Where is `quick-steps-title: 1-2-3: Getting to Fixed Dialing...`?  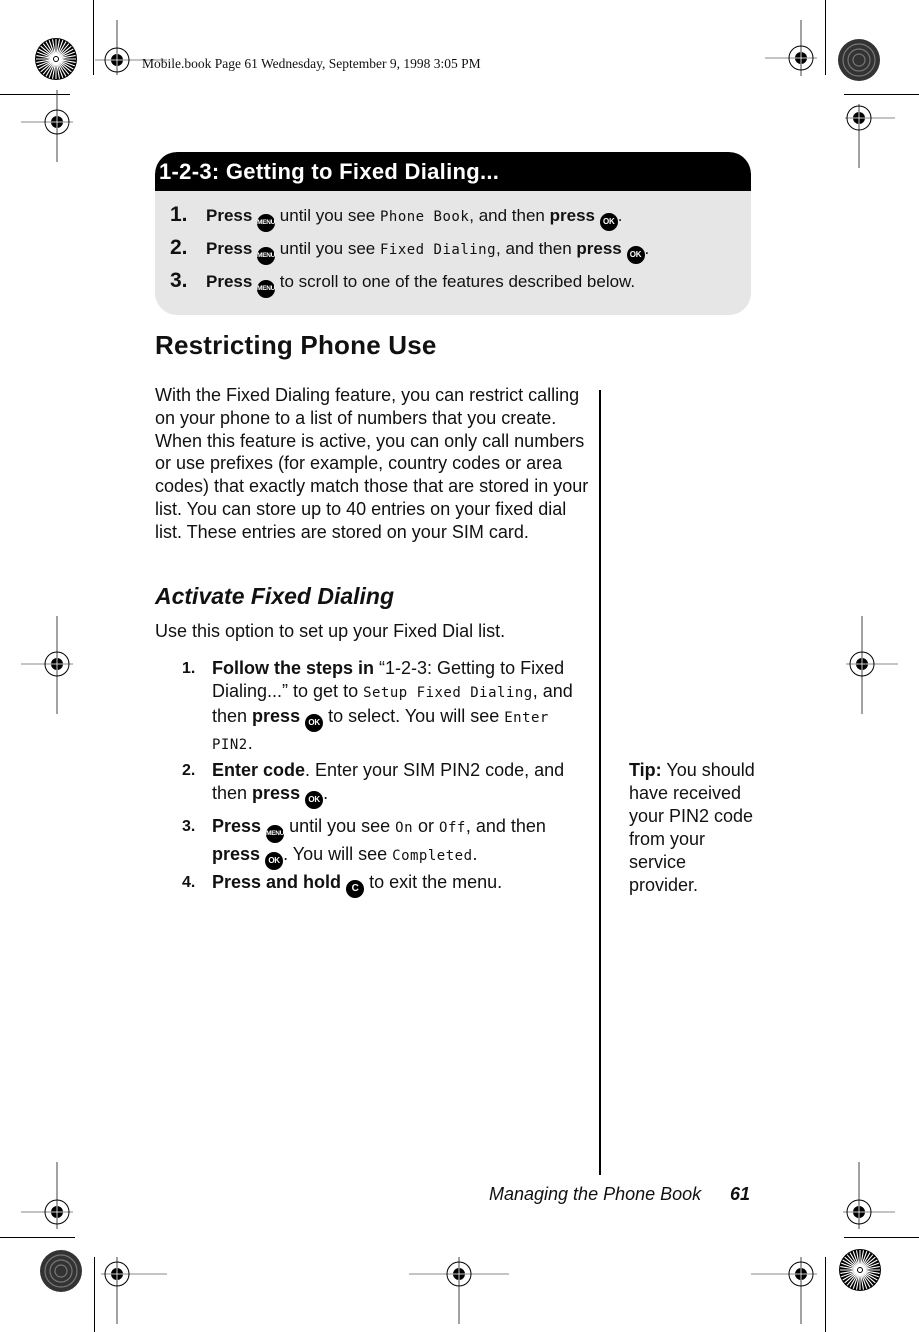 quick-steps-title: 1-2-3: Getting to Fixed Dialing... is located at coordinates (453, 171).